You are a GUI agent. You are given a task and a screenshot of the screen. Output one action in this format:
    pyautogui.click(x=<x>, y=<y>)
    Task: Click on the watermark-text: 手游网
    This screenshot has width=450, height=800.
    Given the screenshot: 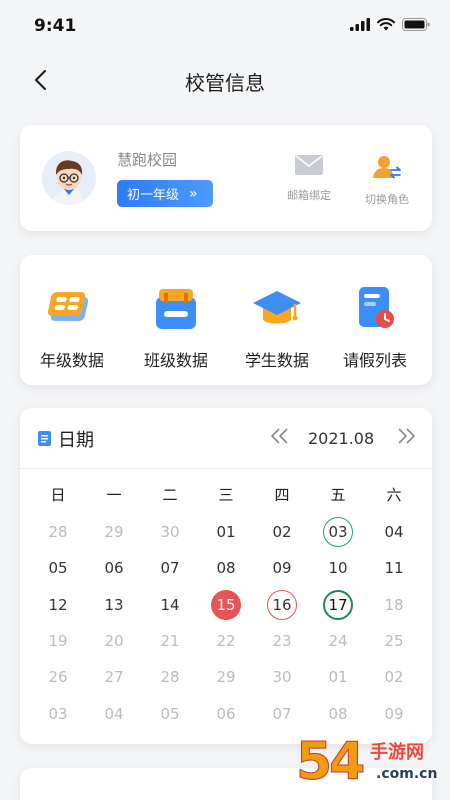 What is the action you would take?
    pyautogui.click(x=397, y=752)
    